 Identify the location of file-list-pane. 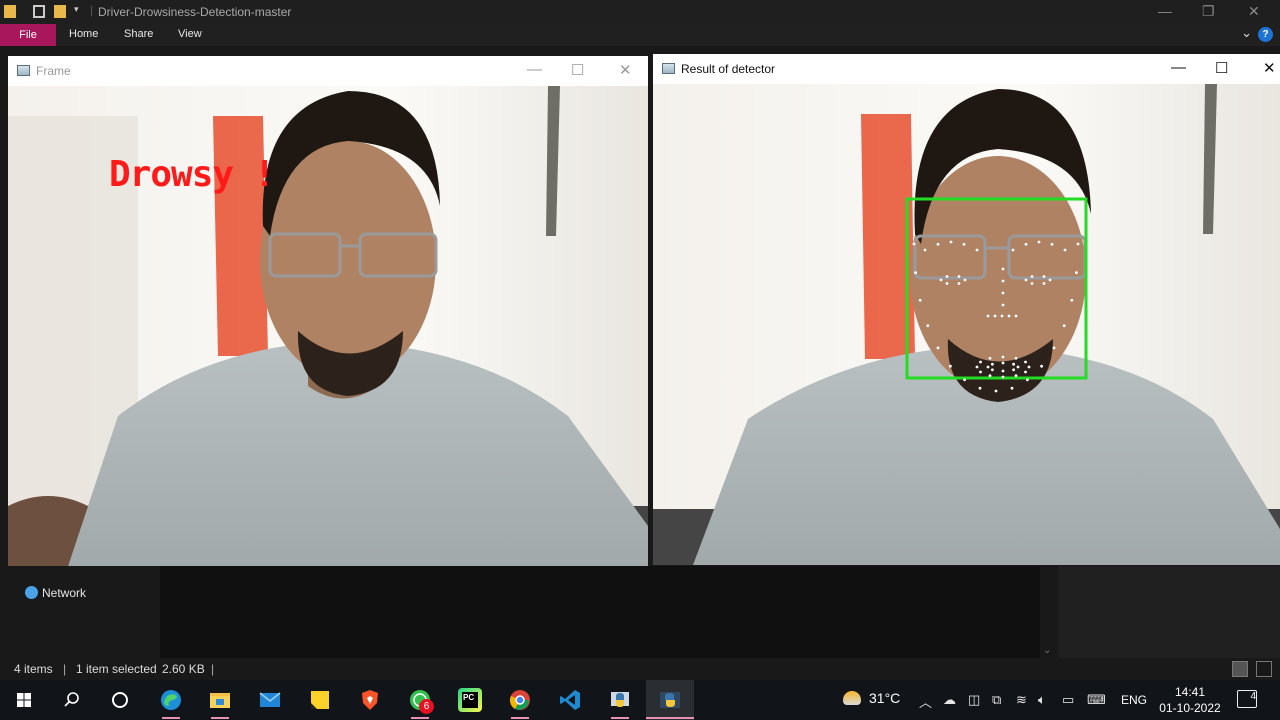
(608, 612).